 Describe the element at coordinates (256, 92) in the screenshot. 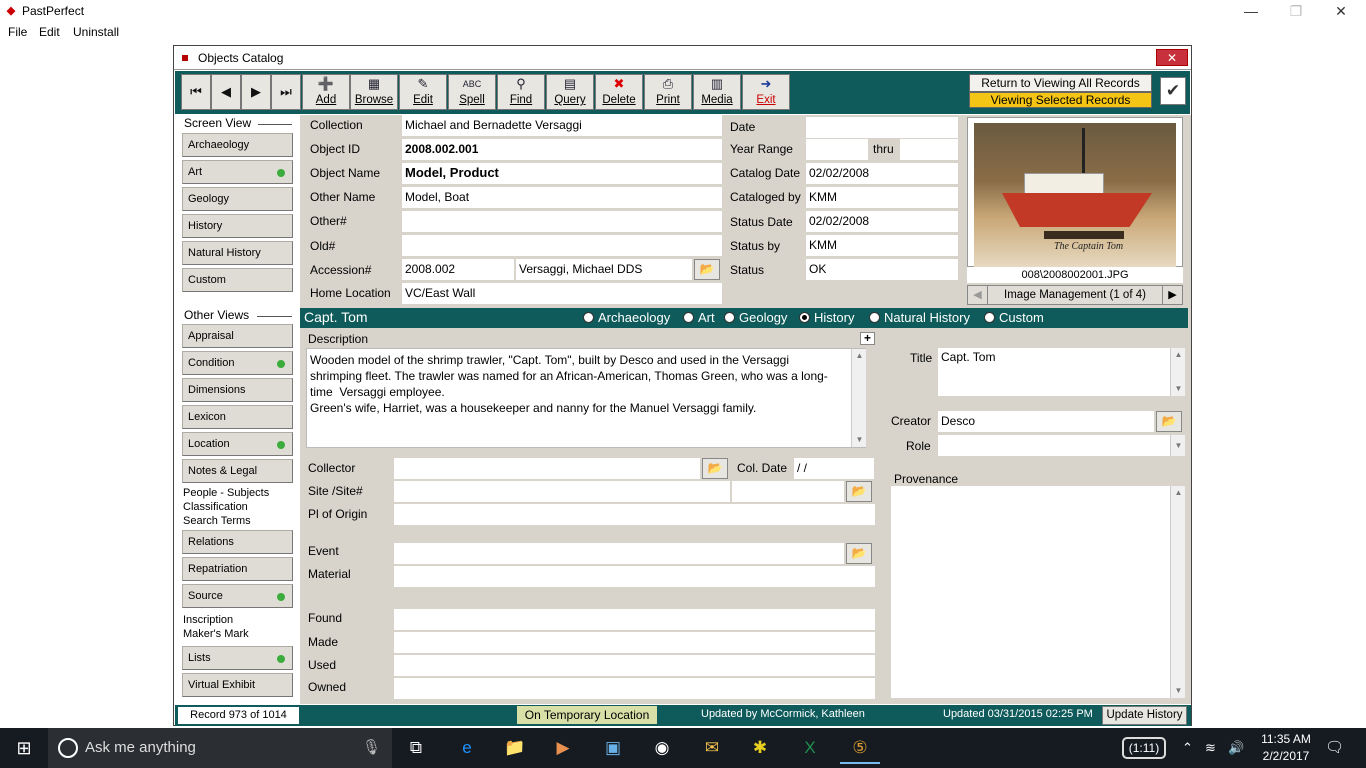

I see `next-record-button: ▶` at that location.